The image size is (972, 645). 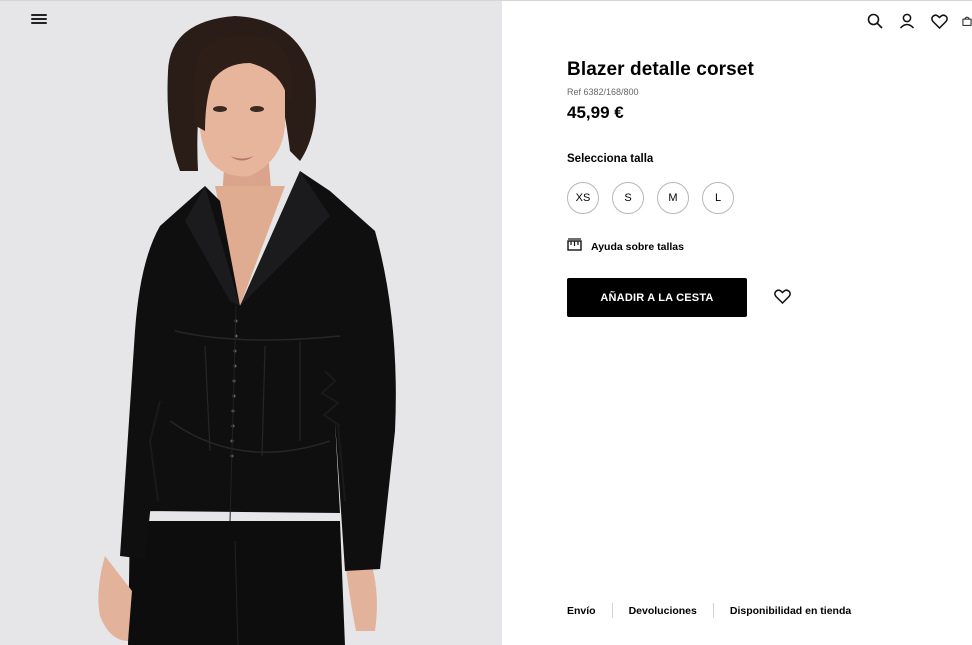 What do you see at coordinates (660, 69) in the screenshot?
I see `product-title: Blazer detalle corset` at bounding box center [660, 69].